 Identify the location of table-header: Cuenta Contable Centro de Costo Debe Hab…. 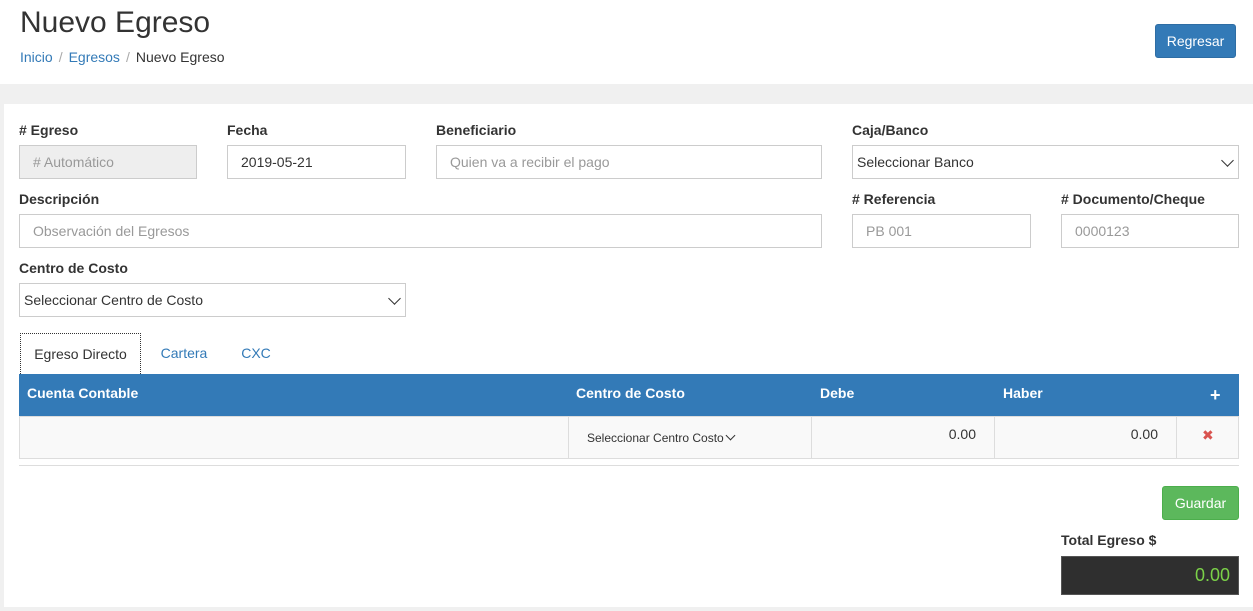
(629, 395).